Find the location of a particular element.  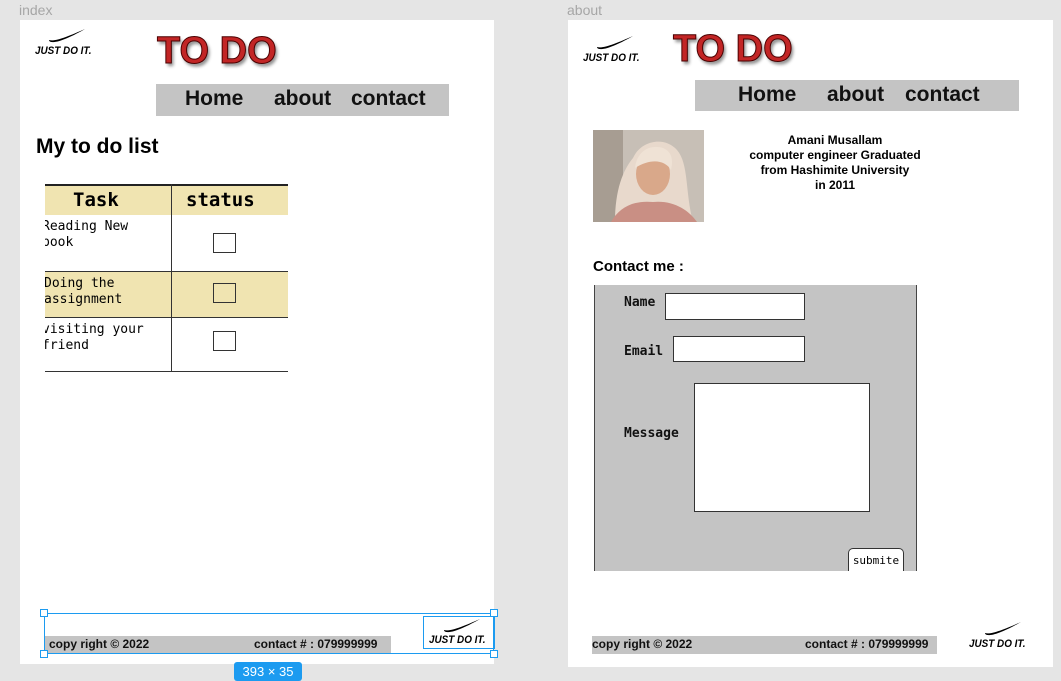

frame-label-about: about is located at coordinates (585, 10).